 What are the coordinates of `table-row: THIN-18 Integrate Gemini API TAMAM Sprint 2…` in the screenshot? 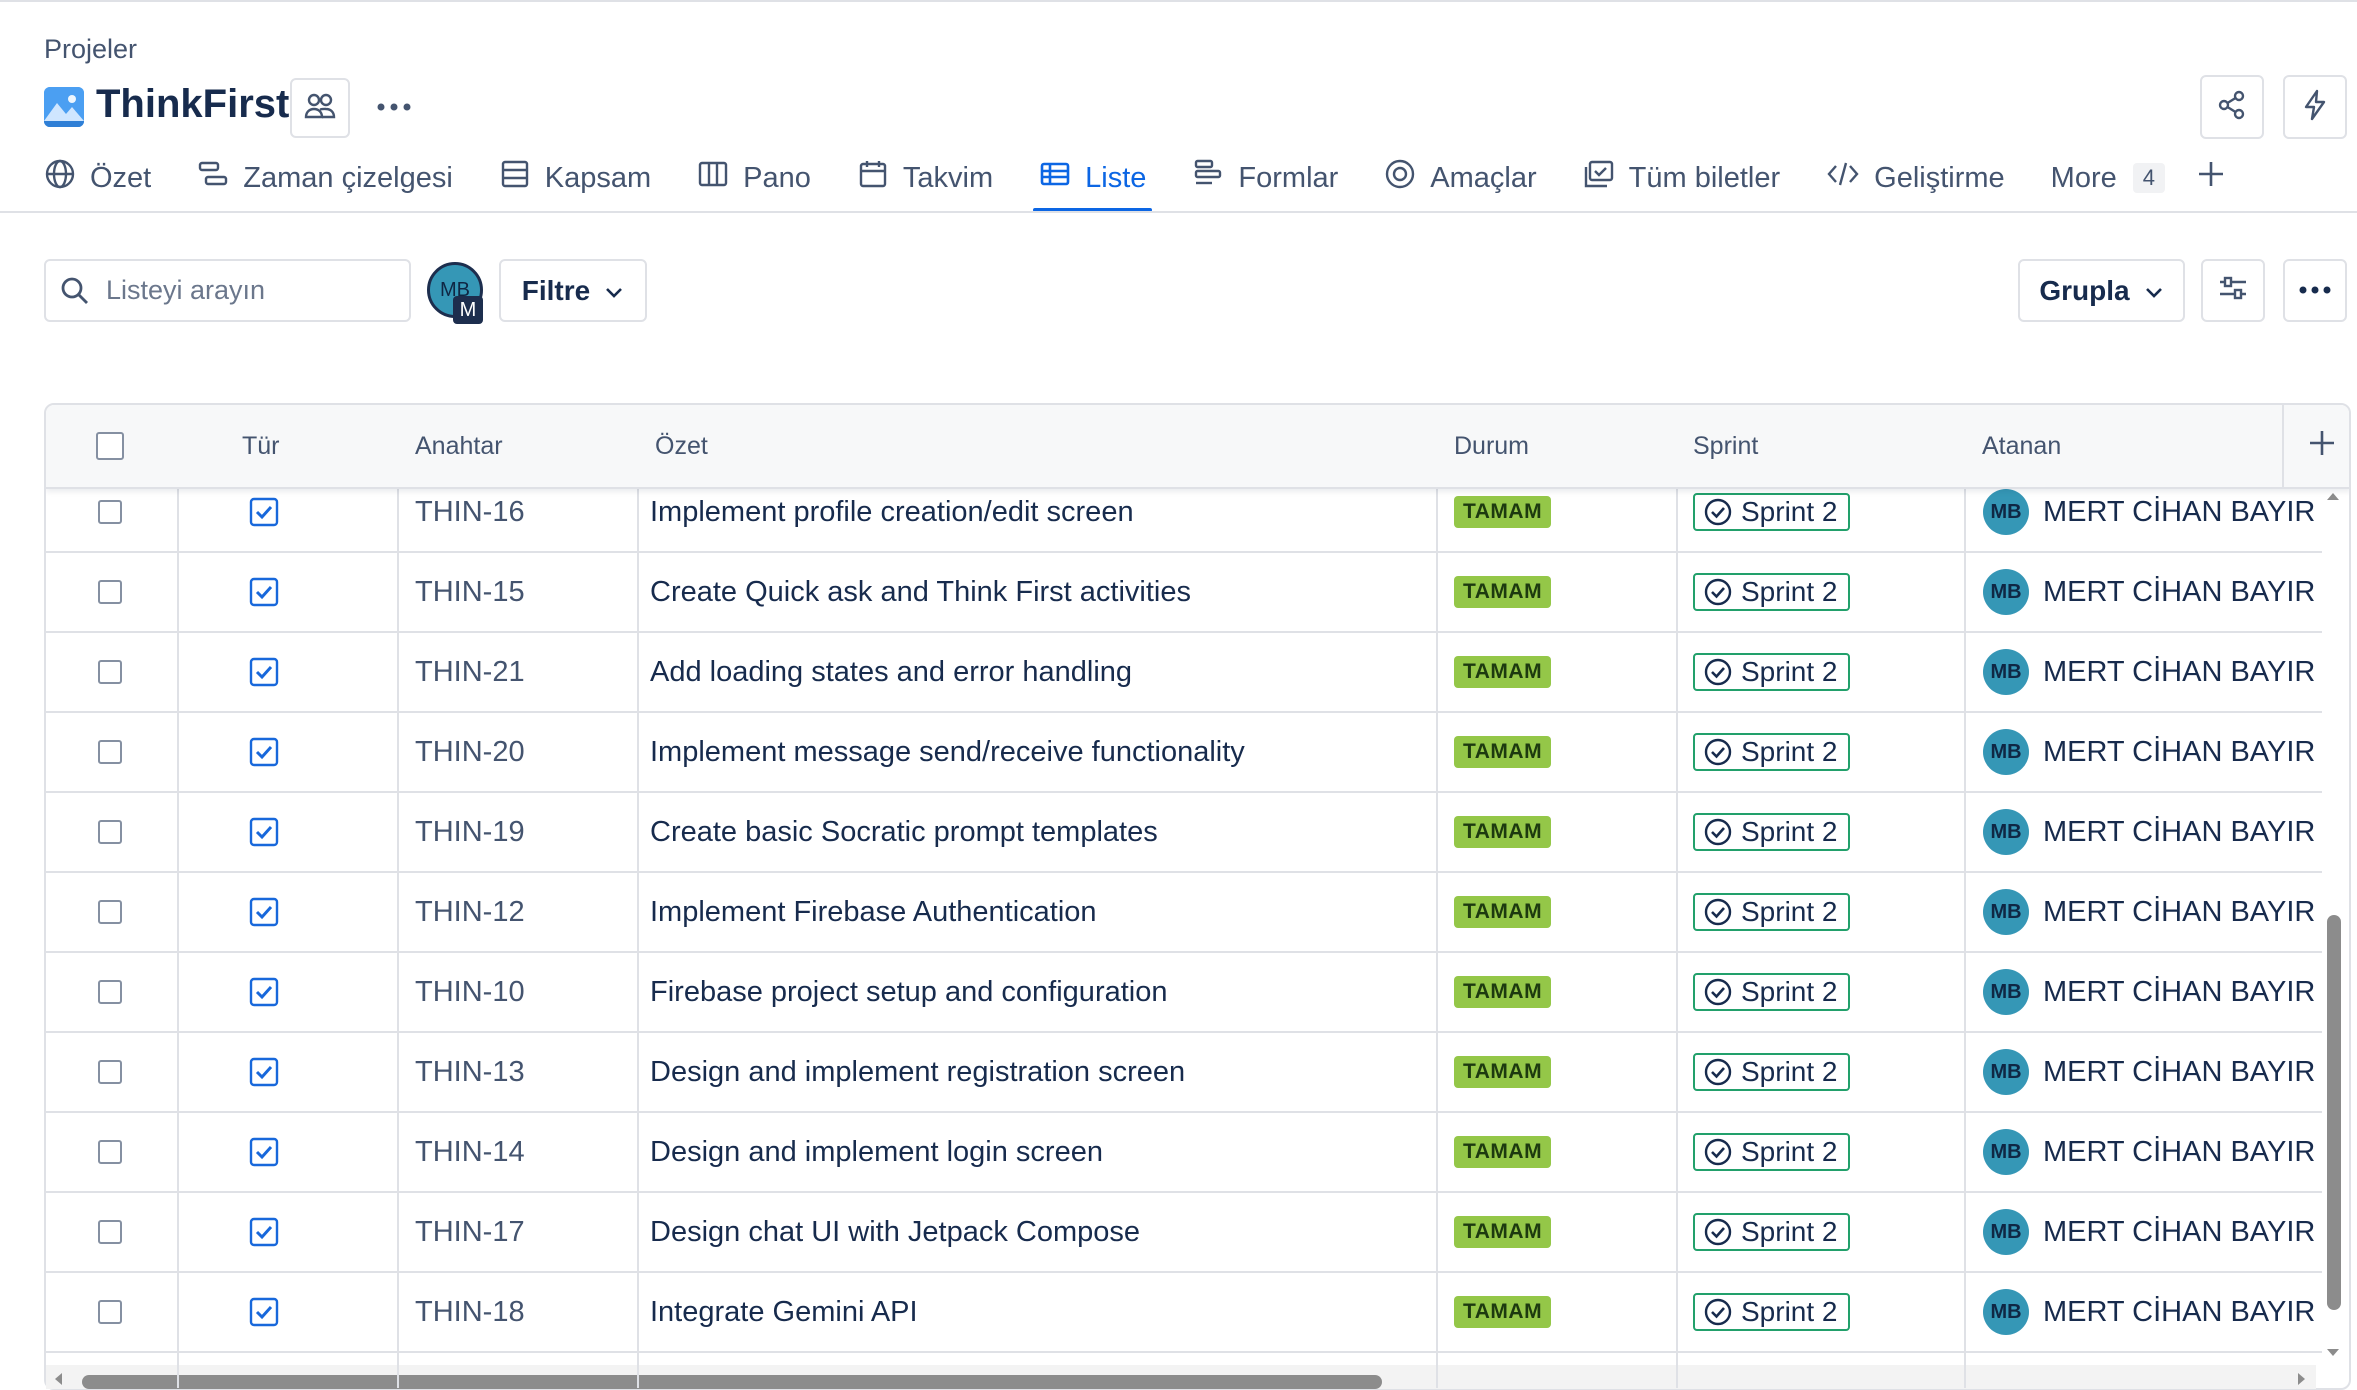 It's located at (1184, 1313).